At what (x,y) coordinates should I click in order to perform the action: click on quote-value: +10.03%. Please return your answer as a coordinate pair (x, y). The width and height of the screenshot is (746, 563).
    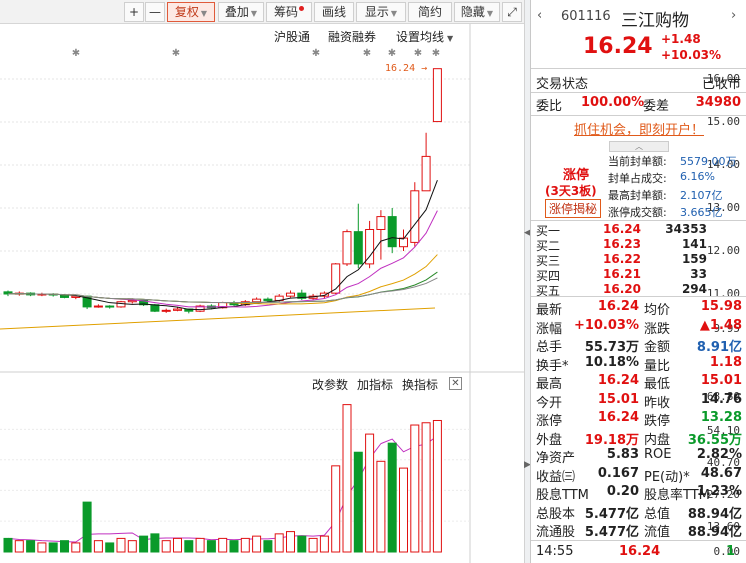
    Looking at the image, I should click on (606, 325).